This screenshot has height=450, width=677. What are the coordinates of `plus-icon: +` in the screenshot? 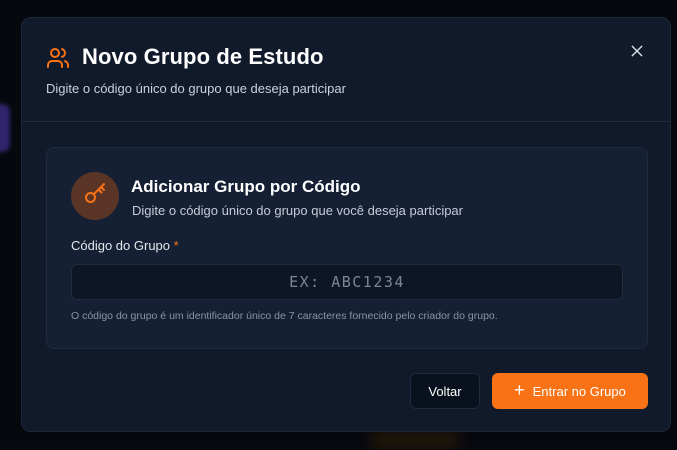 It's located at (519, 390).